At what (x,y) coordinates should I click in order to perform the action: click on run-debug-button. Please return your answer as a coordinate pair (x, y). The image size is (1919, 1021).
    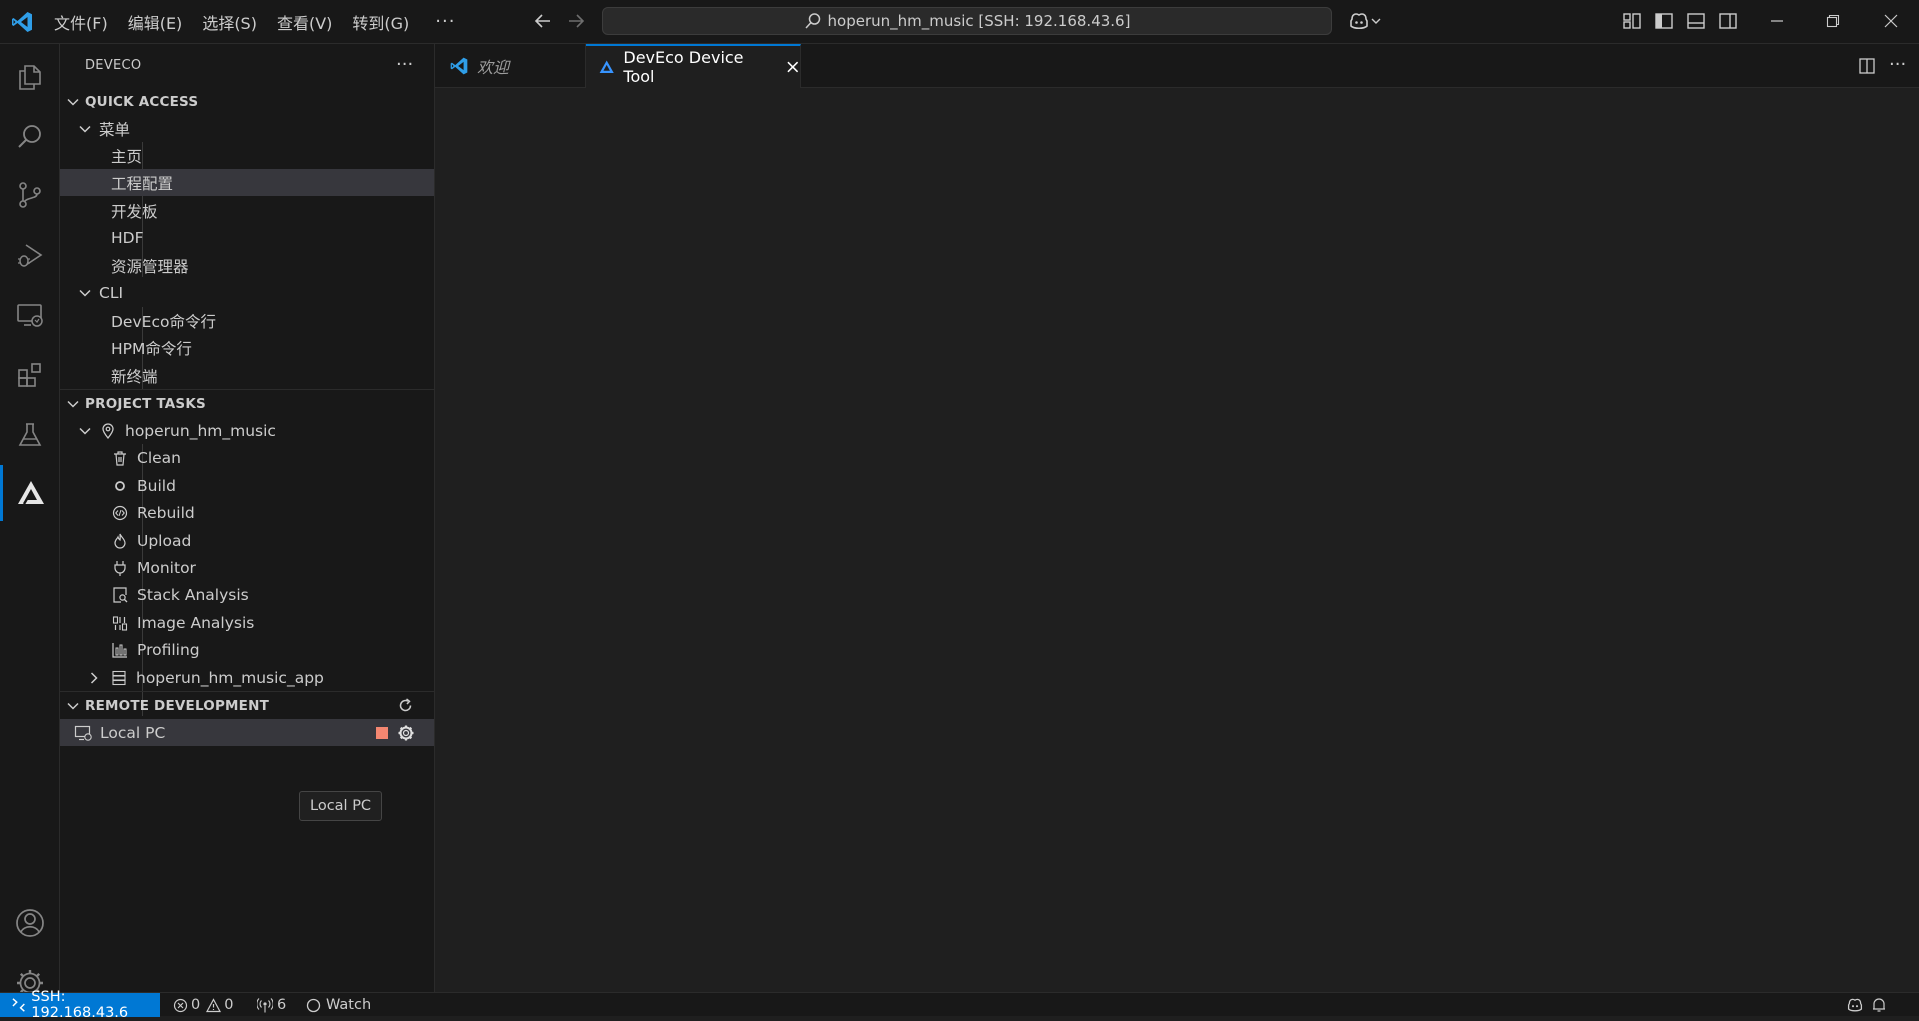
    Looking at the image, I should click on (29, 255).